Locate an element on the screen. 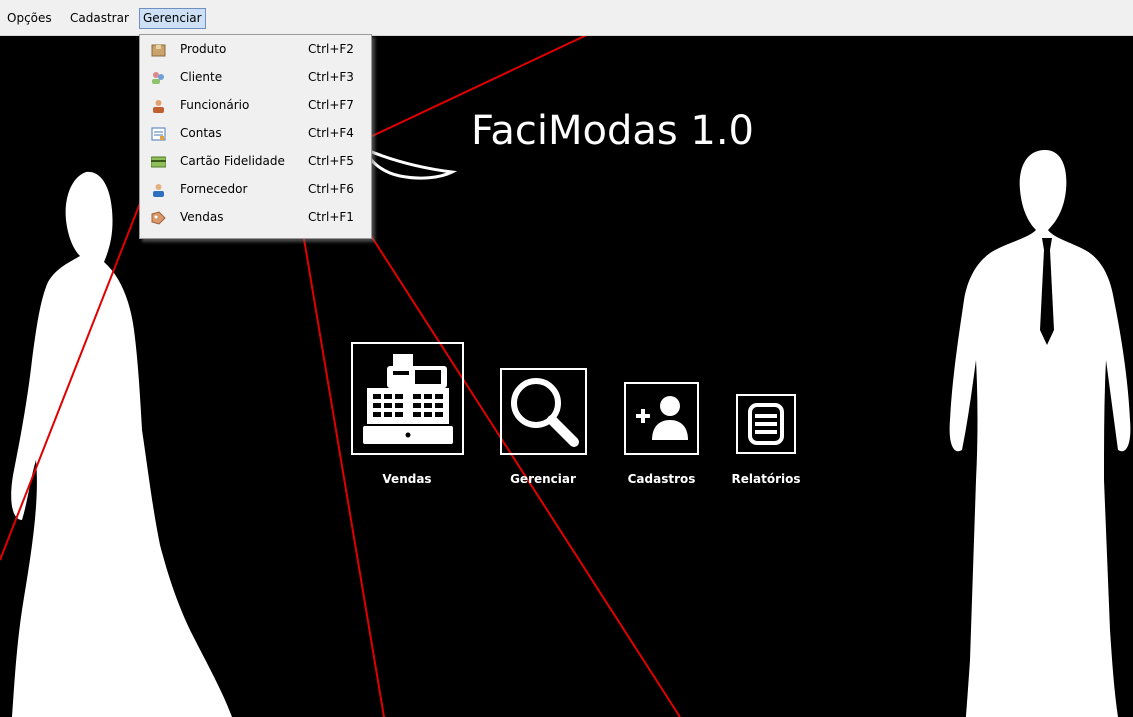 This screenshot has width=1133, height=717. relatorios-label: Relatórios is located at coordinates (766, 479).